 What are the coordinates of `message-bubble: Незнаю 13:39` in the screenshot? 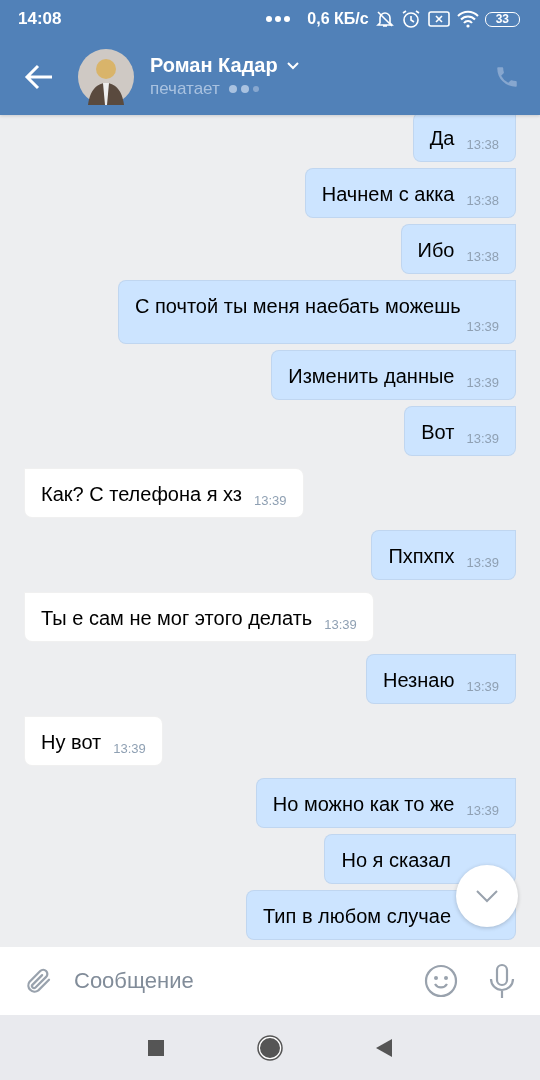 It's located at (441, 679).